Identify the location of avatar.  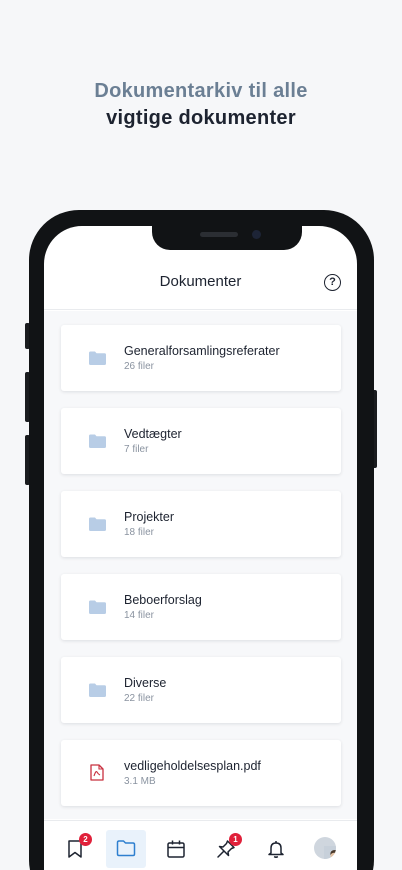
(325, 848).